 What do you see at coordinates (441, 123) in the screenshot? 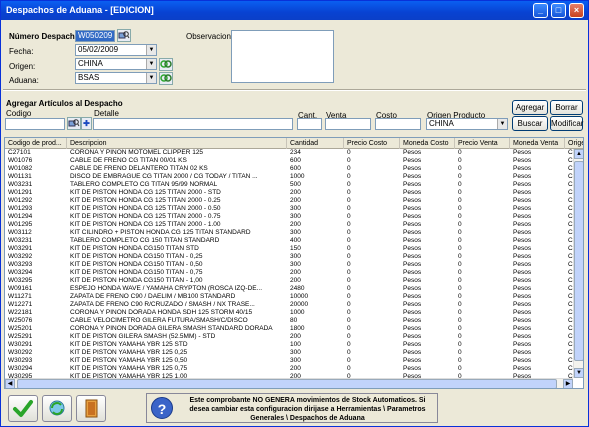
I see `origen-producto-value: CHINA` at bounding box center [441, 123].